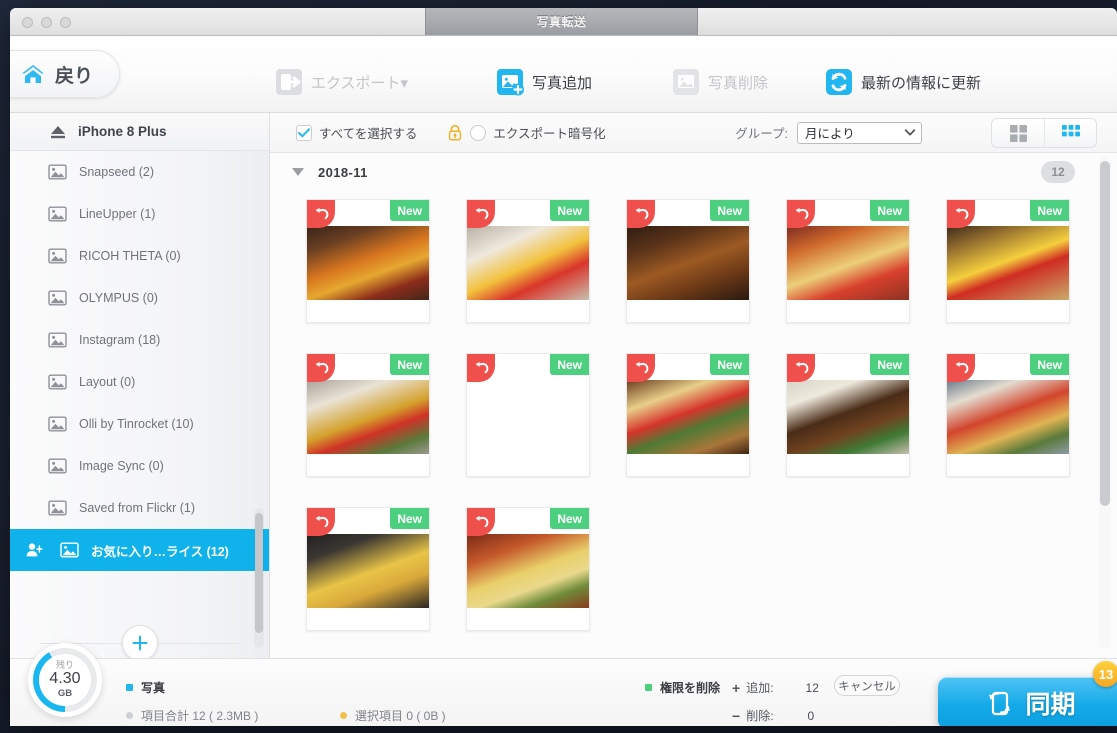 This screenshot has width=1117, height=733. Describe the element at coordinates (121, 466) in the screenshot. I see `sidebar-item-label: Image Sync (0)` at that location.